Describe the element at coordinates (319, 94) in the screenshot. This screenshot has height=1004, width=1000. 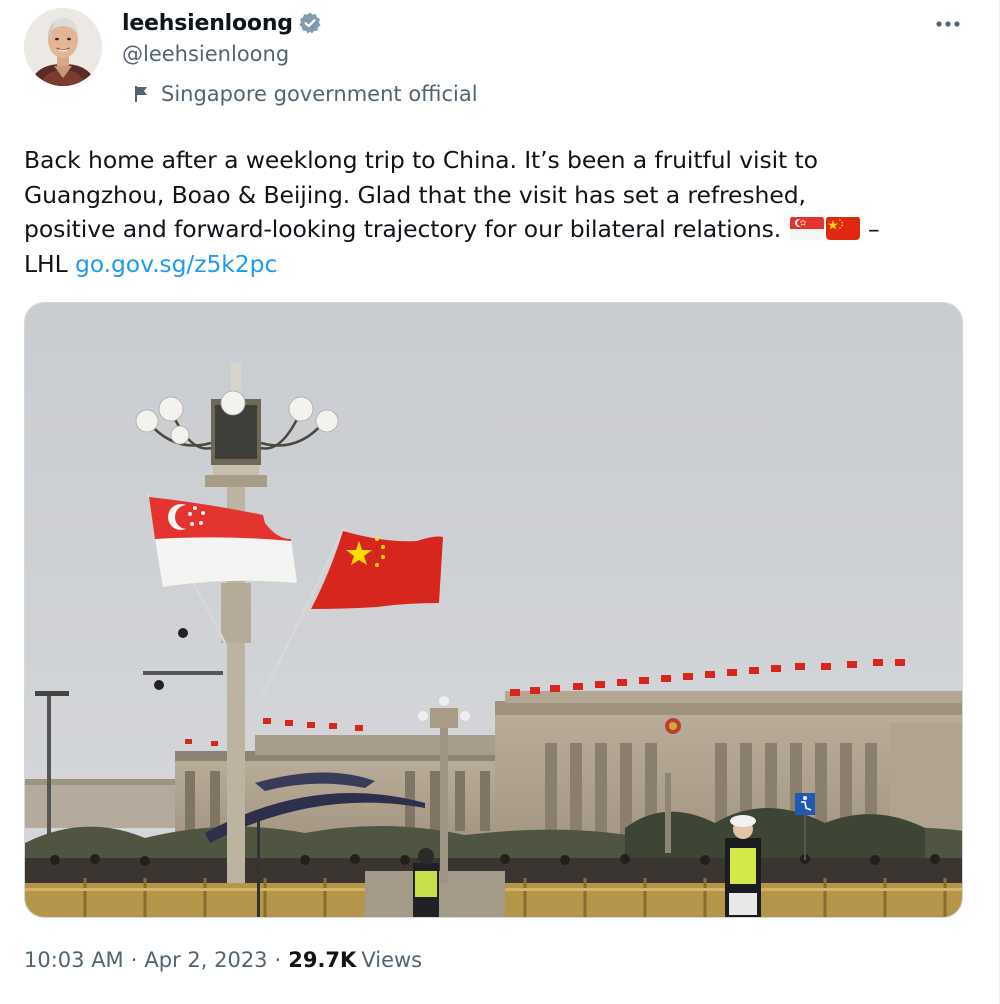
I see `affiliation-text: Singapore government official` at that location.